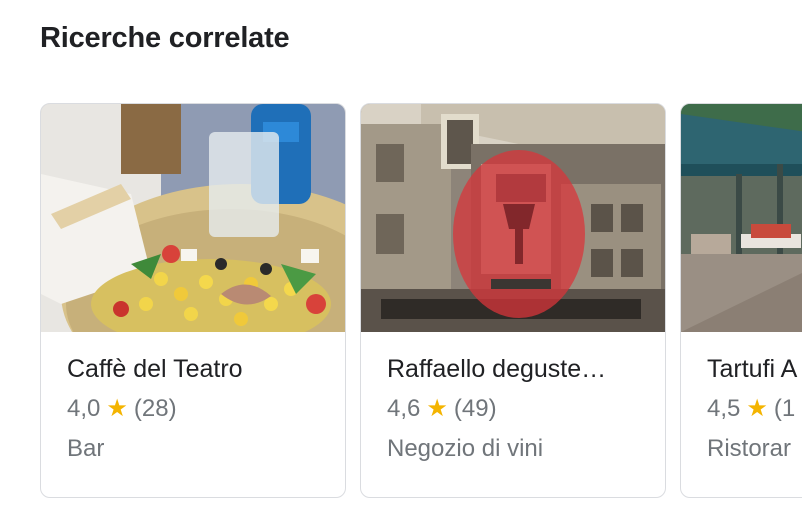 This screenshot has width=802, height=522. Describe the element at coordinates (404, 408) in the screenshot. I see `rating-value: 4,6` at that location.